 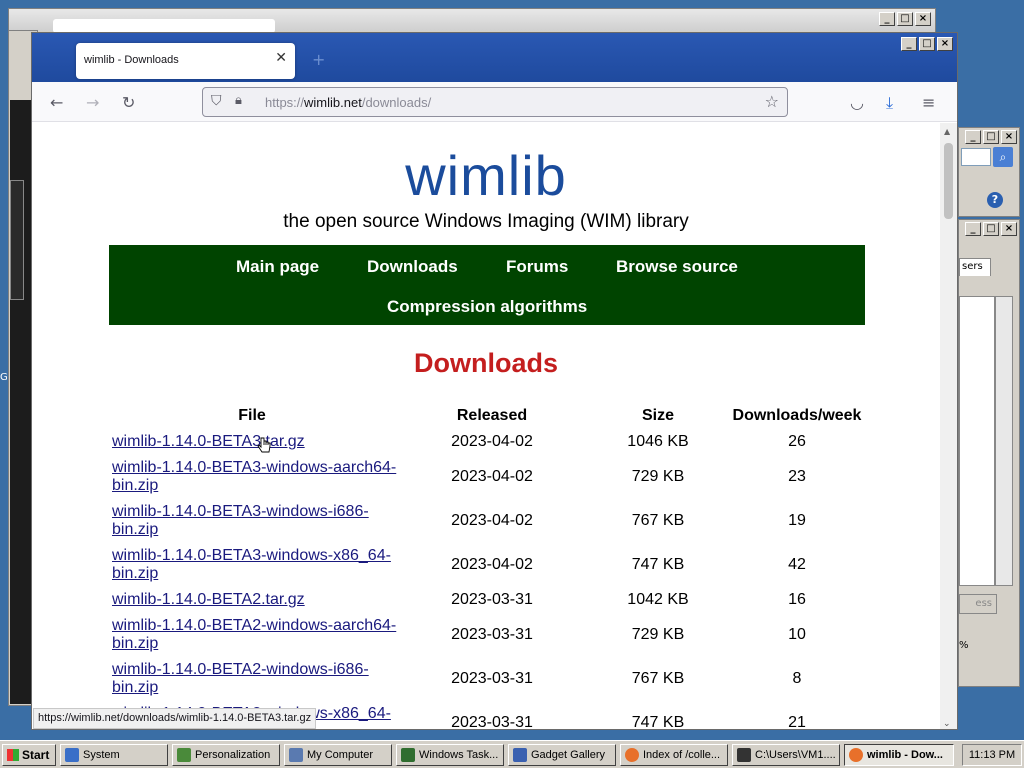 I want to click on new-tab-icon: +, so click(x=318, y=59).